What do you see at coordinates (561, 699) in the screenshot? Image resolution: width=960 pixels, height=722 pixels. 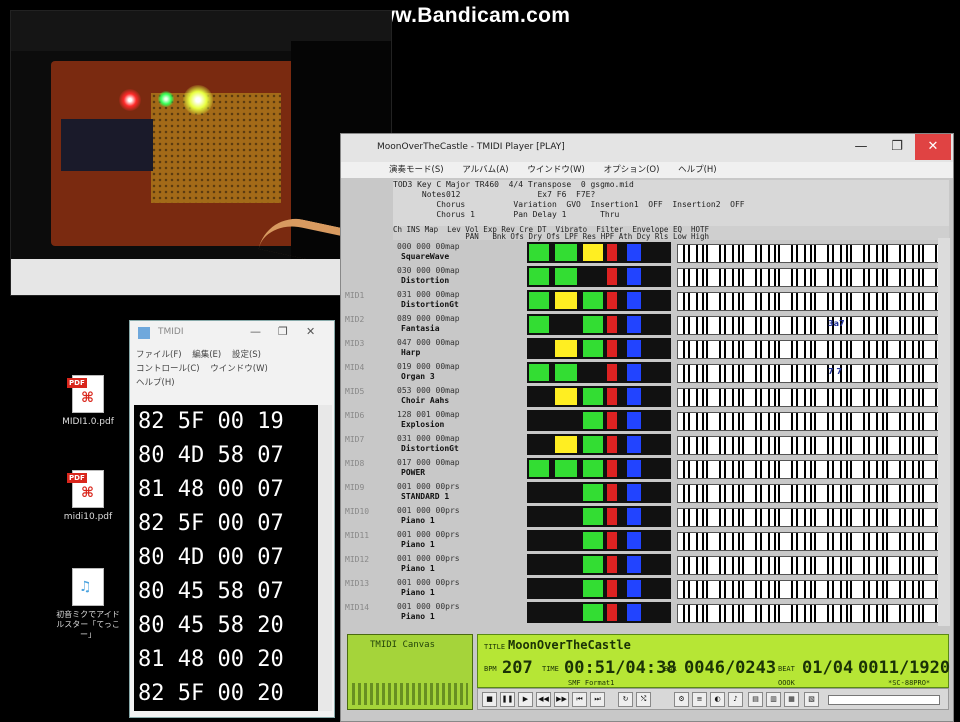 I see `forward-button: ▶▶` at bounding box center [561, 699].